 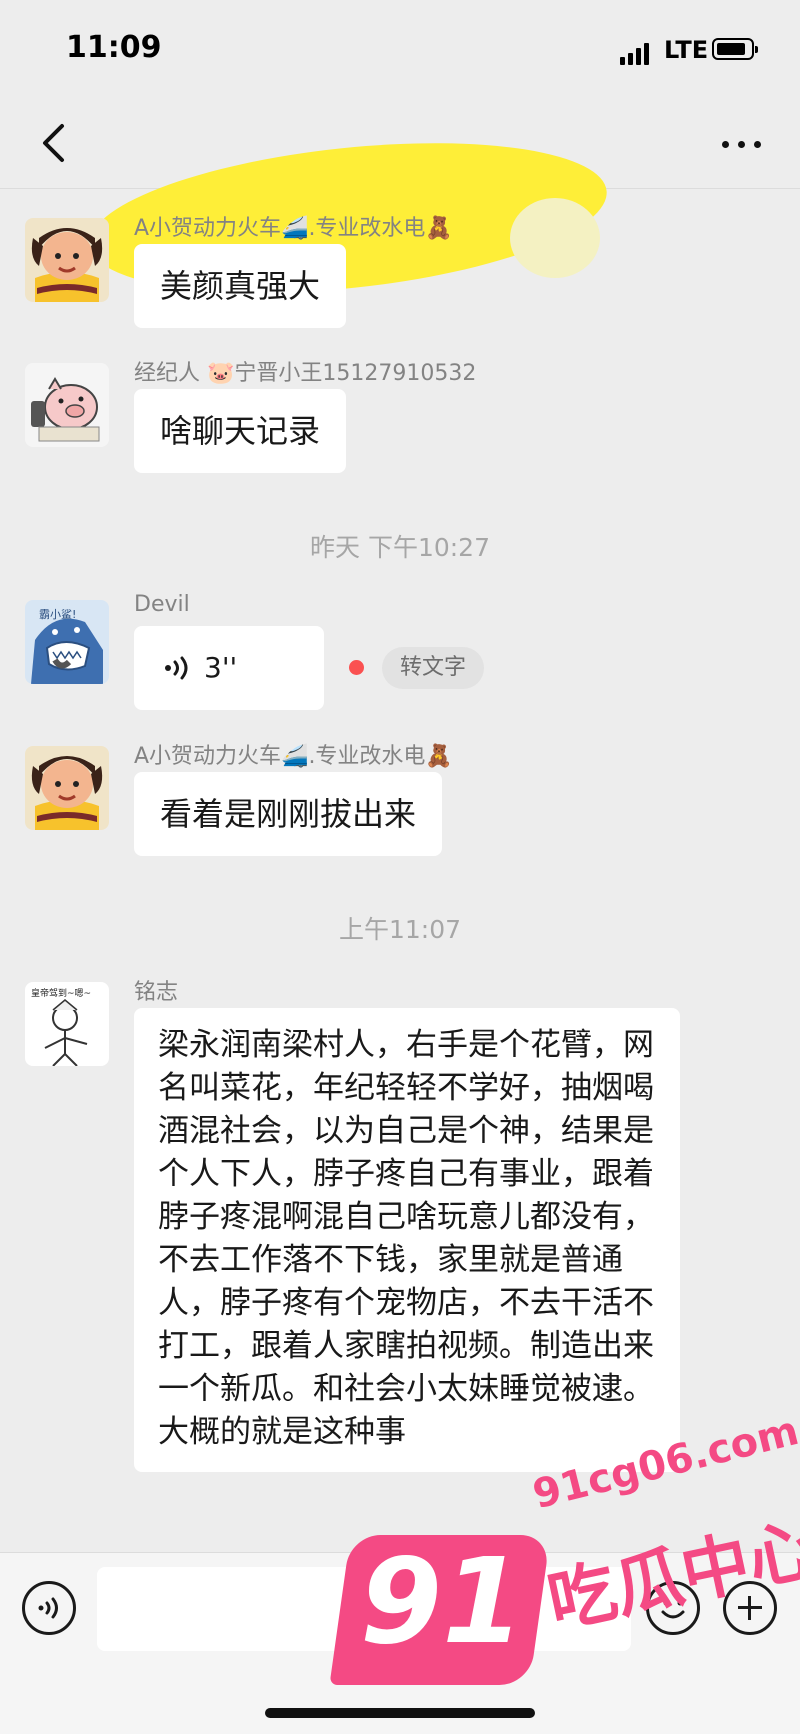 What do you see at coordinates (442, 1601) in the screenshot?
I see `watermark-number: 91` at bounding box center [442, 1601].